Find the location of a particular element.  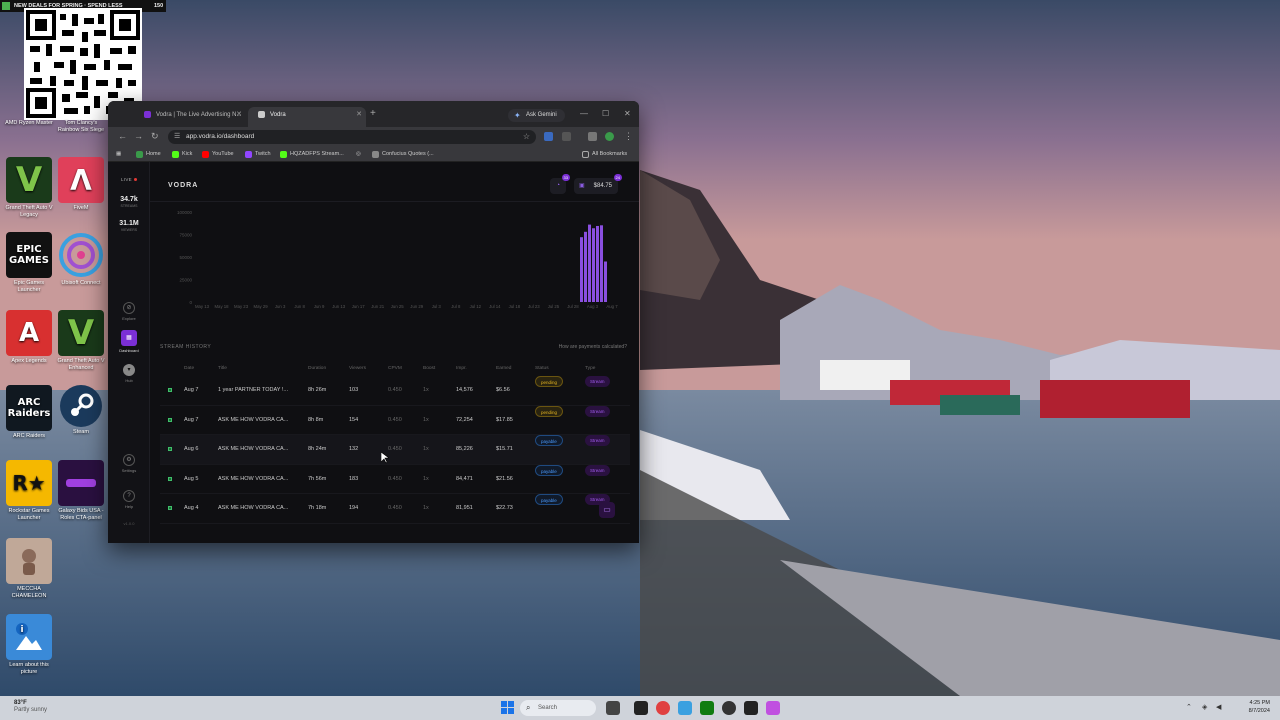

payments-info-link: How are payments calculated? is located at coordinates (593, 347).